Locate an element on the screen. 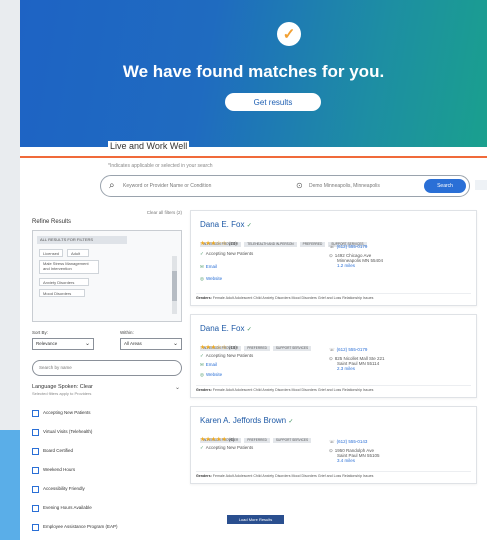 This screenshot has height=540, width=487. tag: TELEHEALTH AND IN-PERSON is located at coordinates (270, 244).